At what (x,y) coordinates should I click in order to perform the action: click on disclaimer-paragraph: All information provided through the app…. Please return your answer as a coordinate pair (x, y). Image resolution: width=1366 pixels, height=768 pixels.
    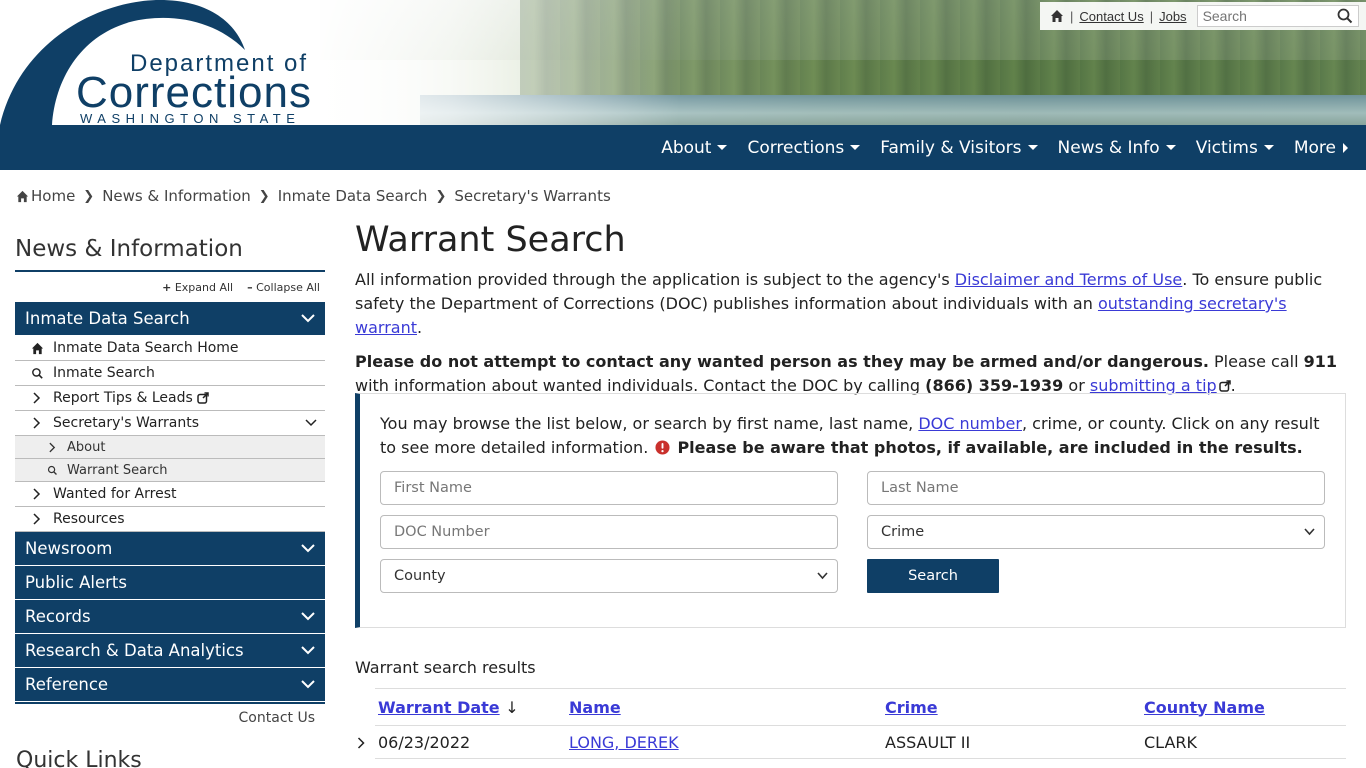
    Looking at the image, I should click on (850, 304).